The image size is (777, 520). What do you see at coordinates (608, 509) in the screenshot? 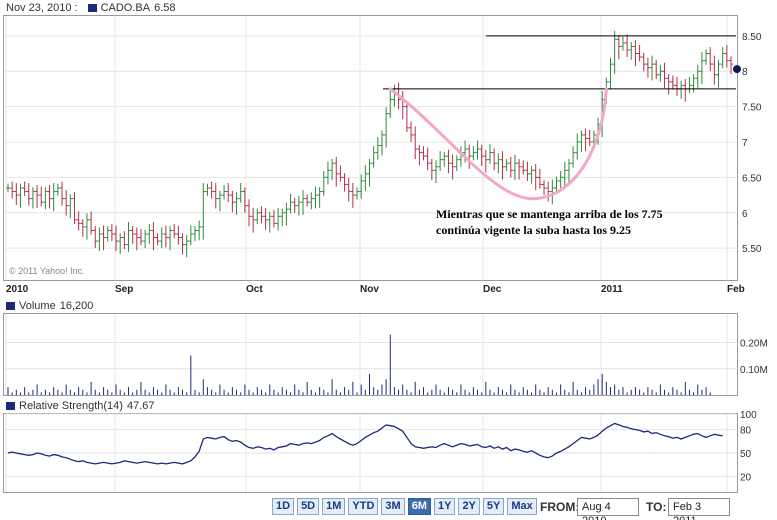
I see `from-date-input: Aug 4 2010` at bounding box center [608, 509].